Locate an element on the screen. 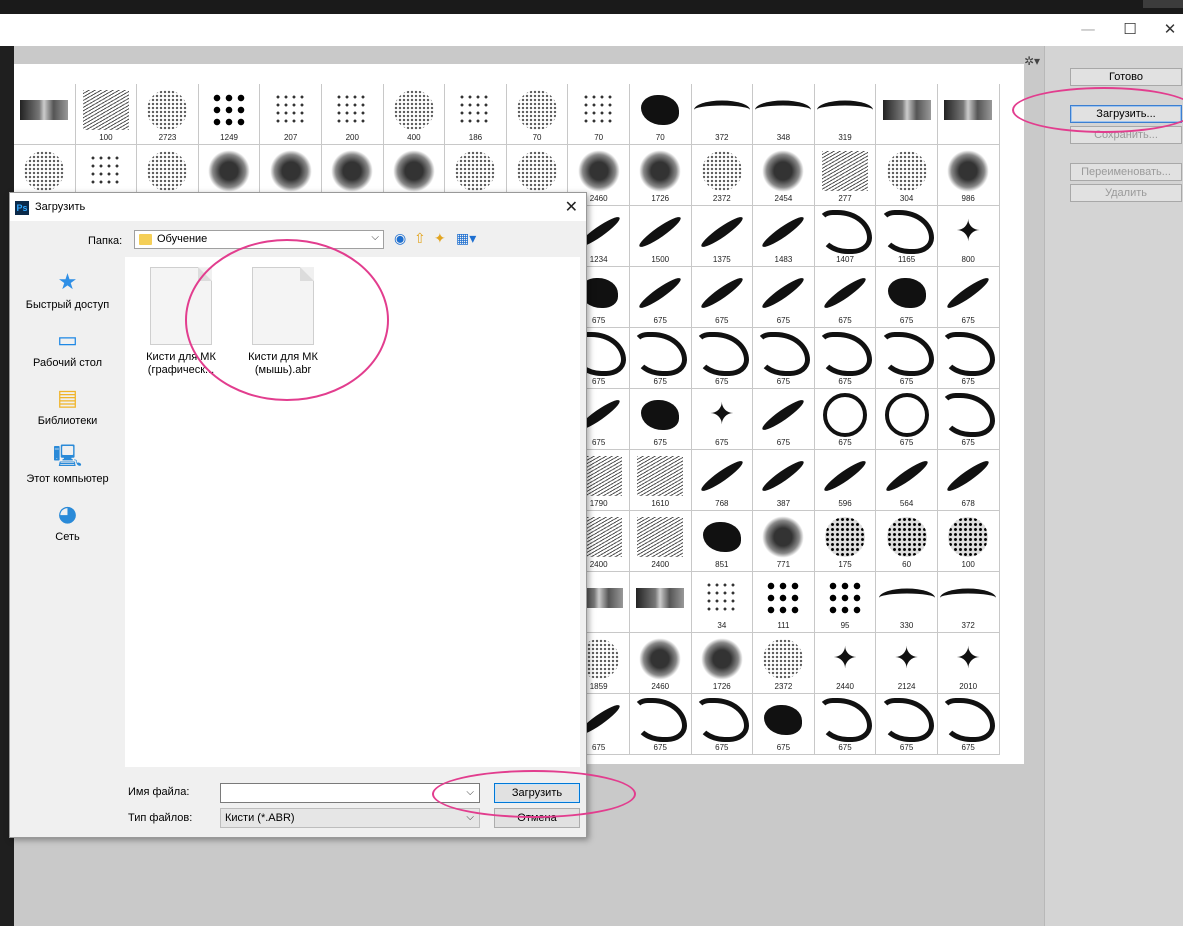 Image resolution: width=1183 pixels, height=926 pixels. brush-size-label: 348 is located at coordinates (783, 137).